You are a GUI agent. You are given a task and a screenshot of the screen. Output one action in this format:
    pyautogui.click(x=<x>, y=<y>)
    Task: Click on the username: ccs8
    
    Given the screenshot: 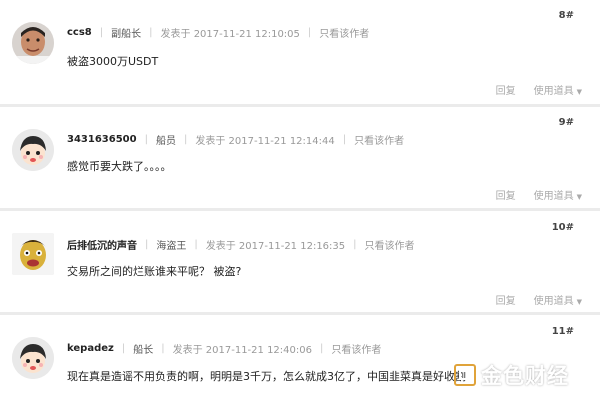 What is the action you would take?
    pyautogui.click(x=79, y=32)
    